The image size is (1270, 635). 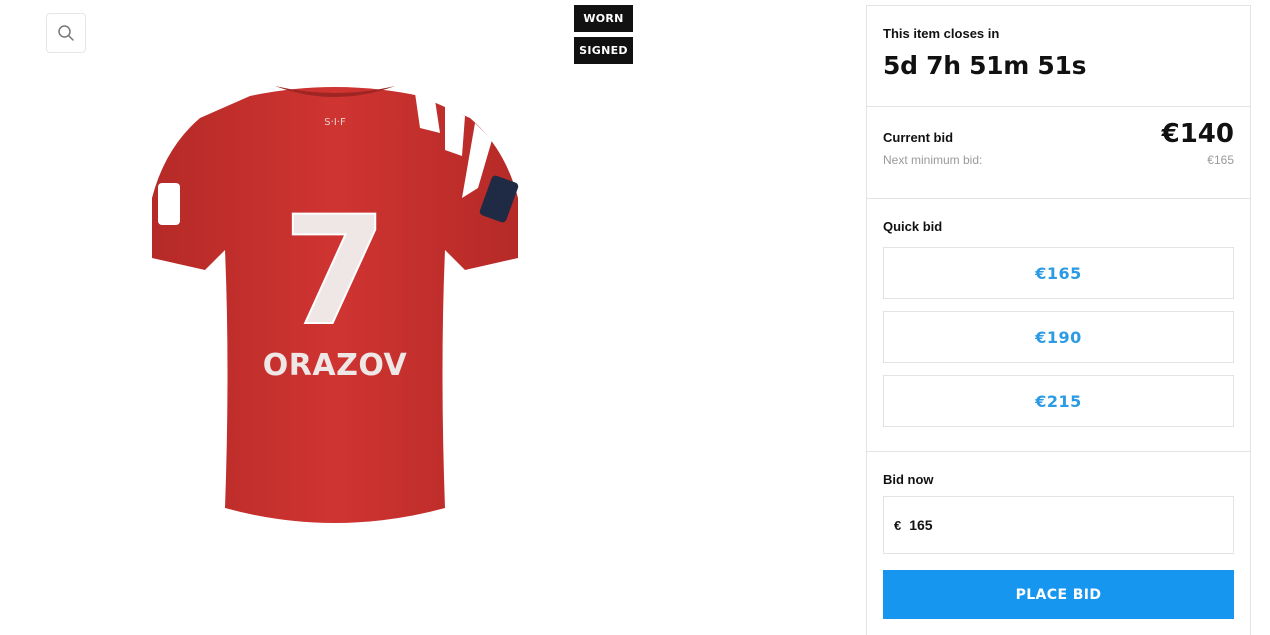 I want to click on jersey-crest: S·I·F, so click(x=335, y=122).